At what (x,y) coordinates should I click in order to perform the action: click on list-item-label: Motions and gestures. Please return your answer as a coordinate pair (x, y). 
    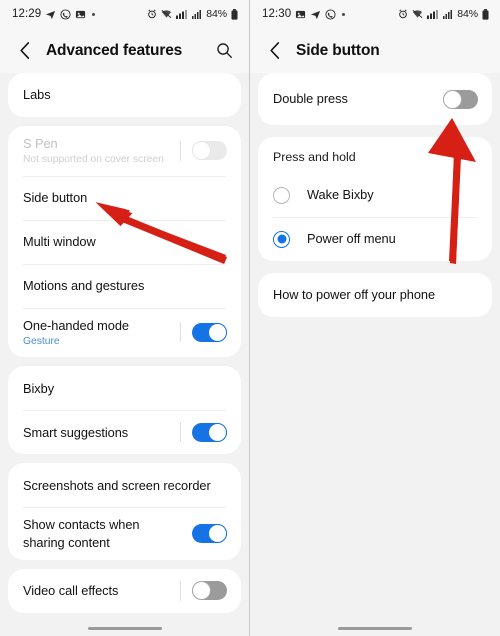
    Looking at the image, I should click on (84, 285).